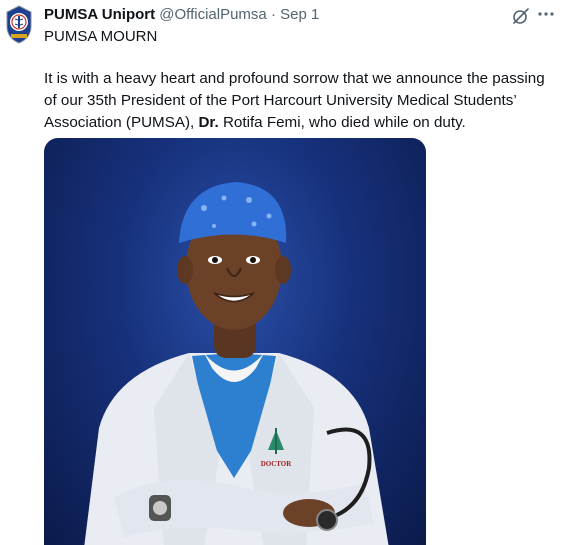 Image resolution: width=563 pixels, height=545 pixels. Describe the element at coordinates (342, 122) in the screenshot. I see `tweet-text-part-2: Rotifa Femi, who died while on duty.` at that location.